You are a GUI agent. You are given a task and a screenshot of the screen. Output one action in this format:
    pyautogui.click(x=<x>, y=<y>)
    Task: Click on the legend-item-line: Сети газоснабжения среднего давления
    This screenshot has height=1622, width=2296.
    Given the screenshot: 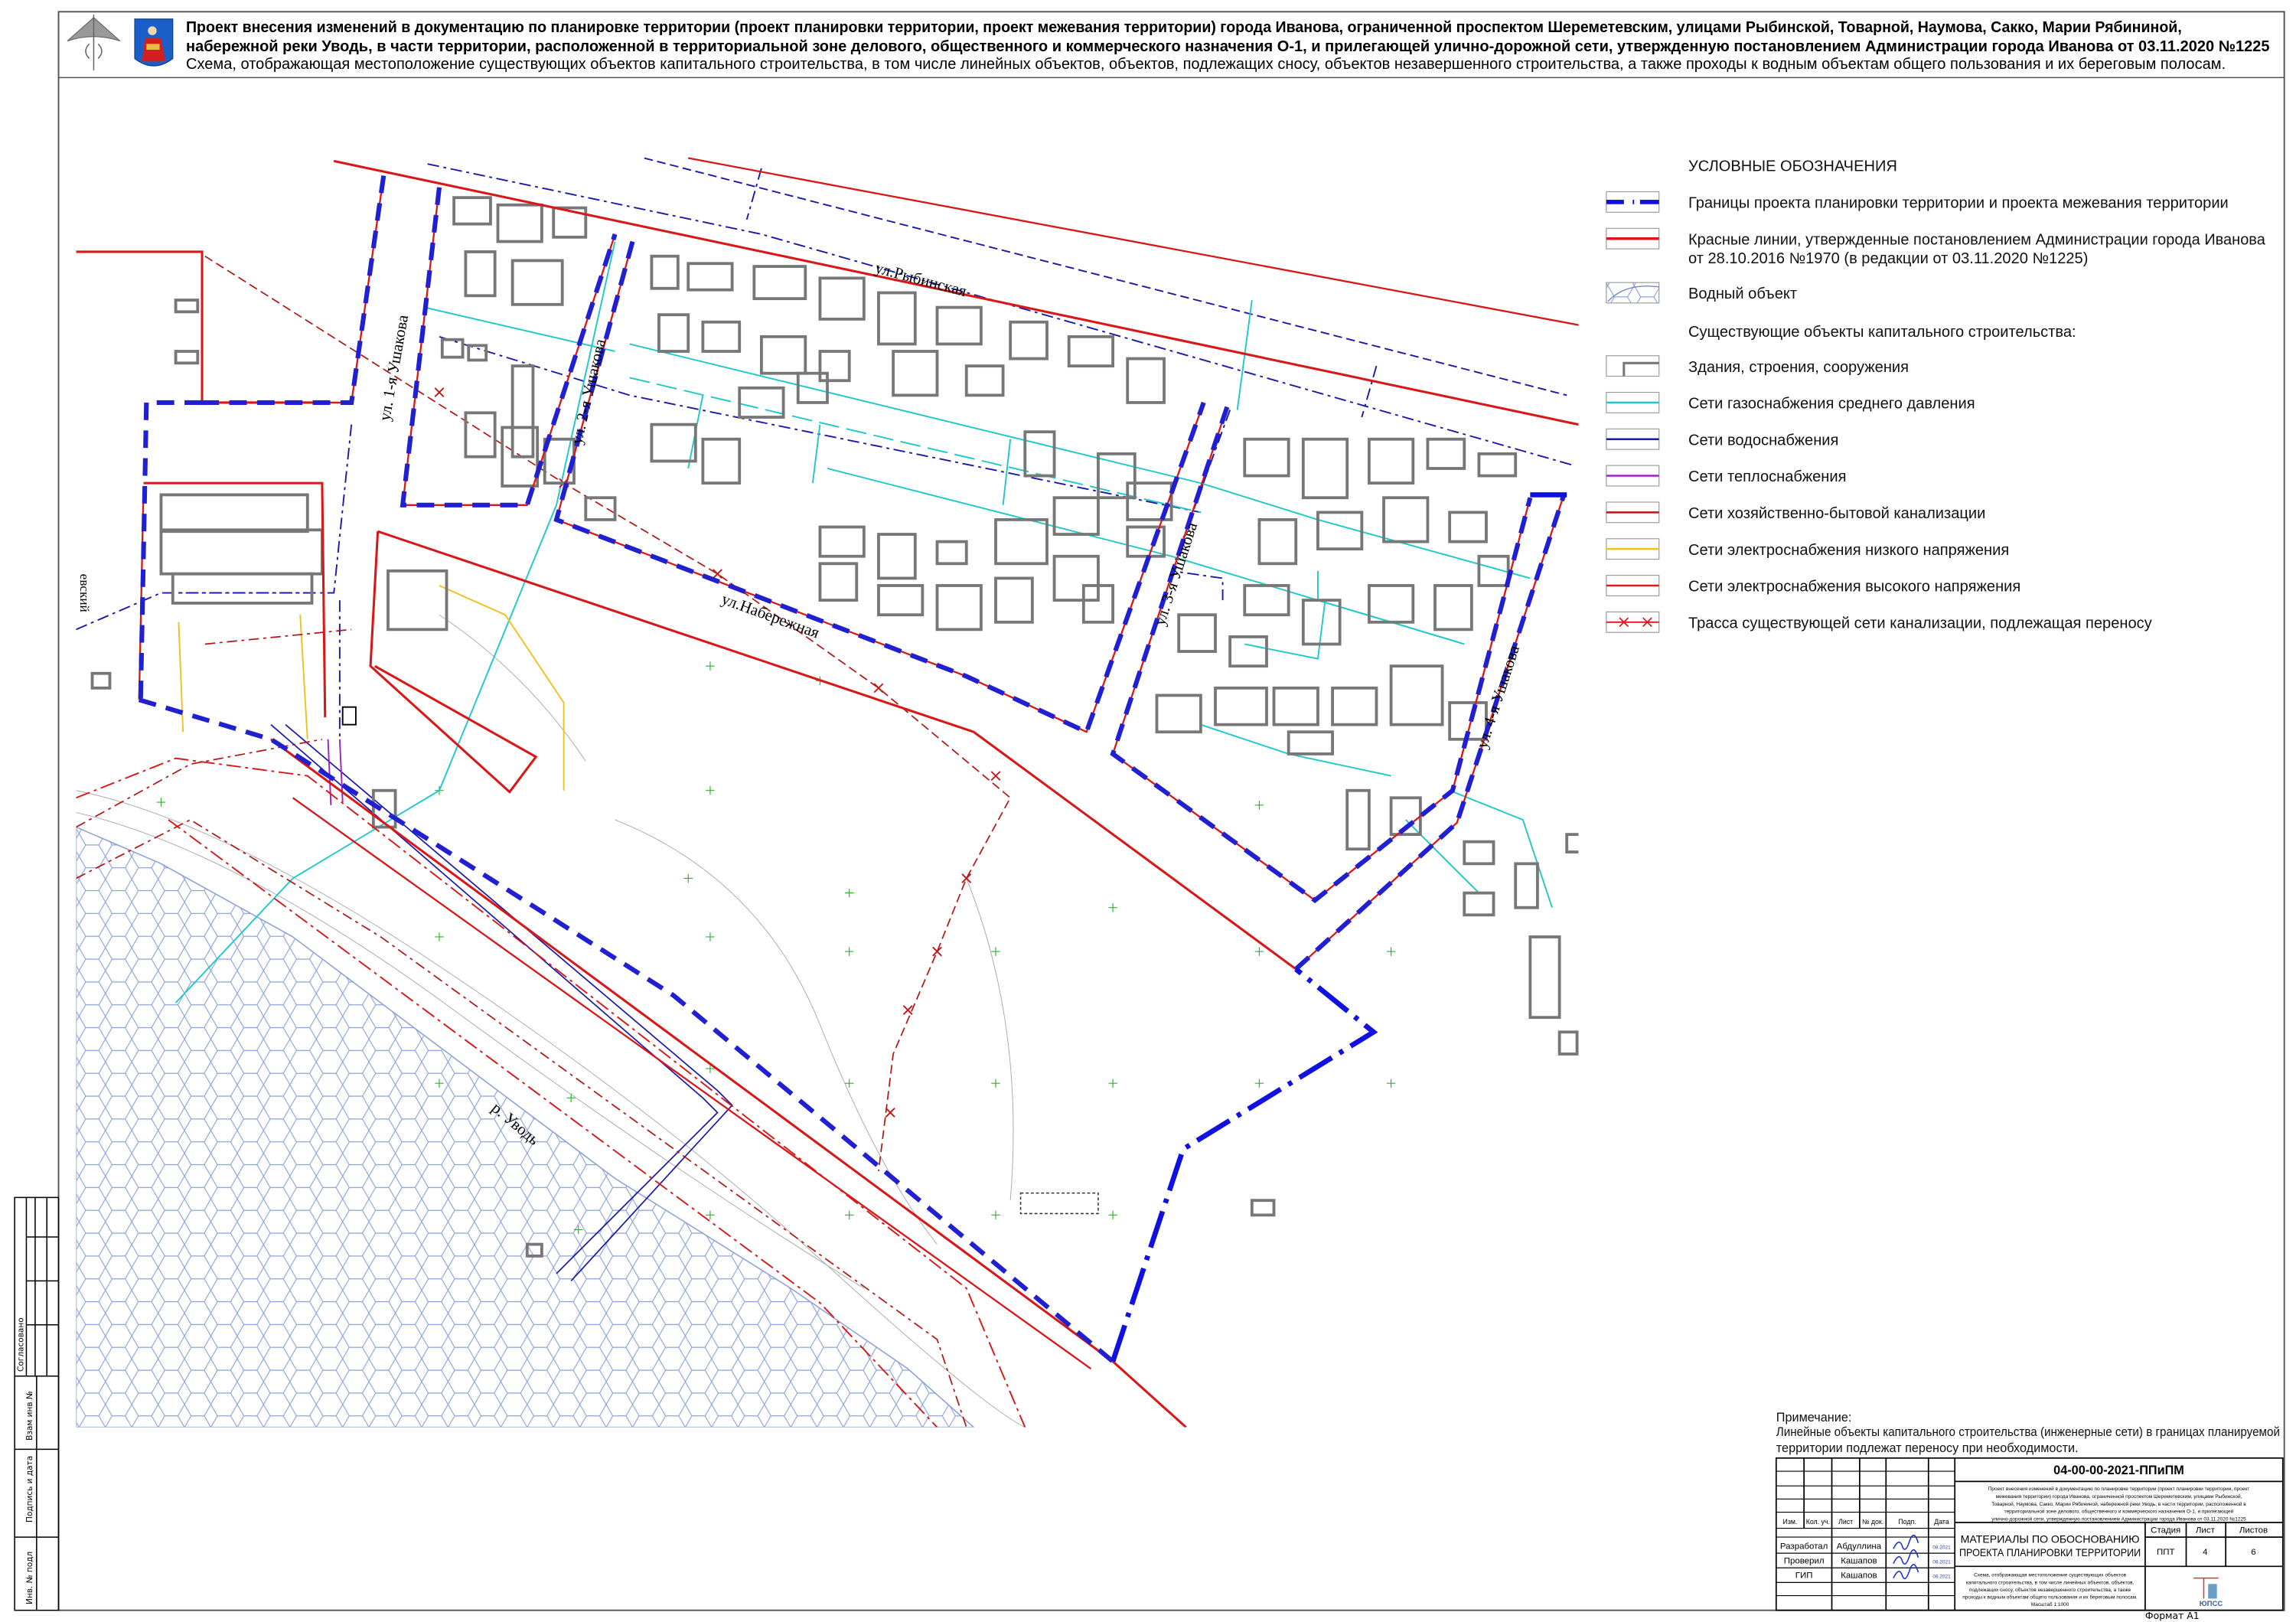 What is the action you would take?
    pyautogui.click(x=1790, y=402)
    